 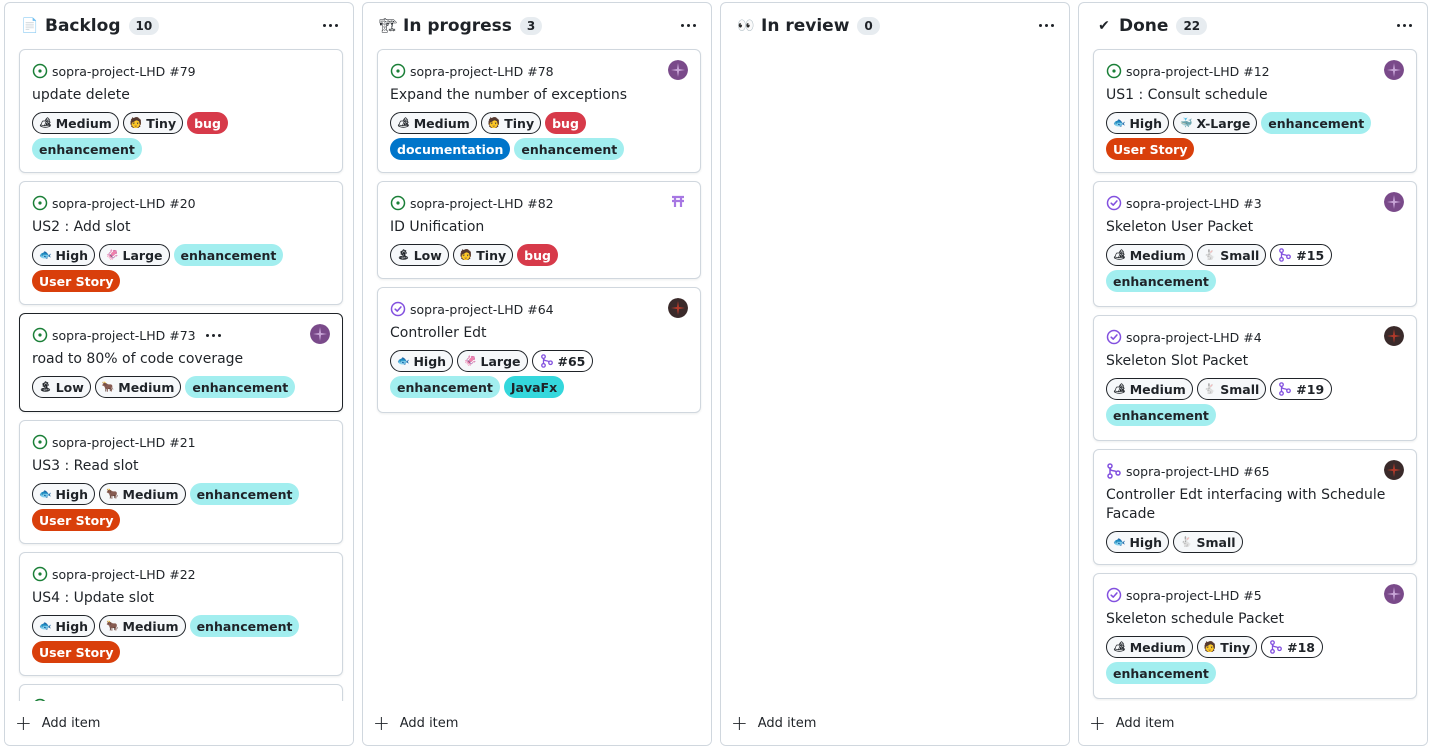 I want to click on issue-title: US1 : Consult schedule, so click(x=1255, y=95).